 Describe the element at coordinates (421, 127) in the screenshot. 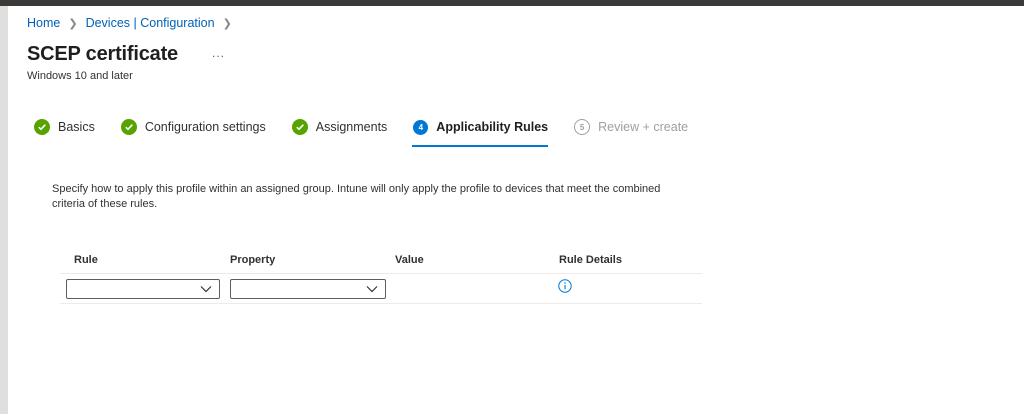

I see `step-number-badge: 4` at that location.